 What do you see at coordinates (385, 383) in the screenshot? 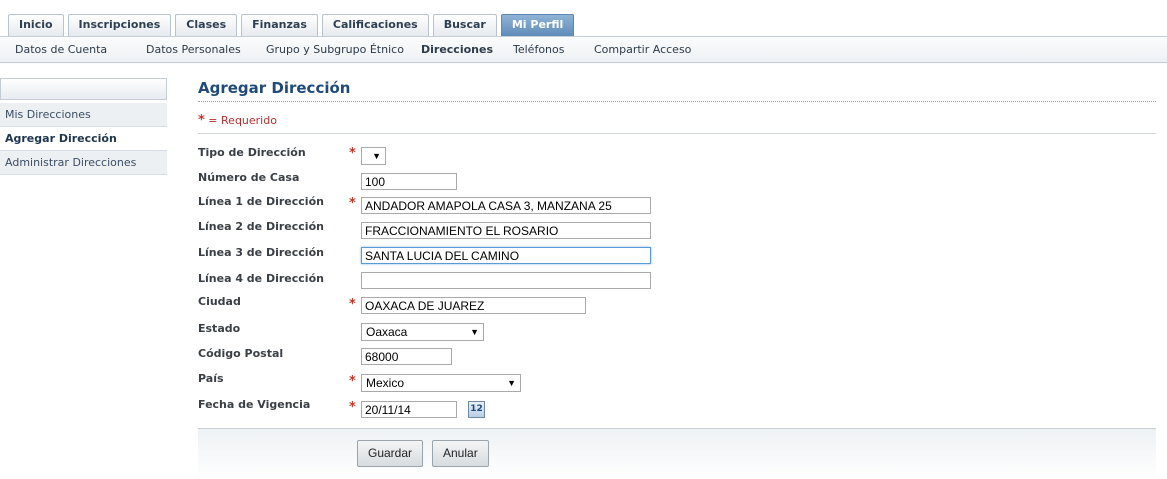
I see `pais-value: Mexico` at bounding box center [385, 383].